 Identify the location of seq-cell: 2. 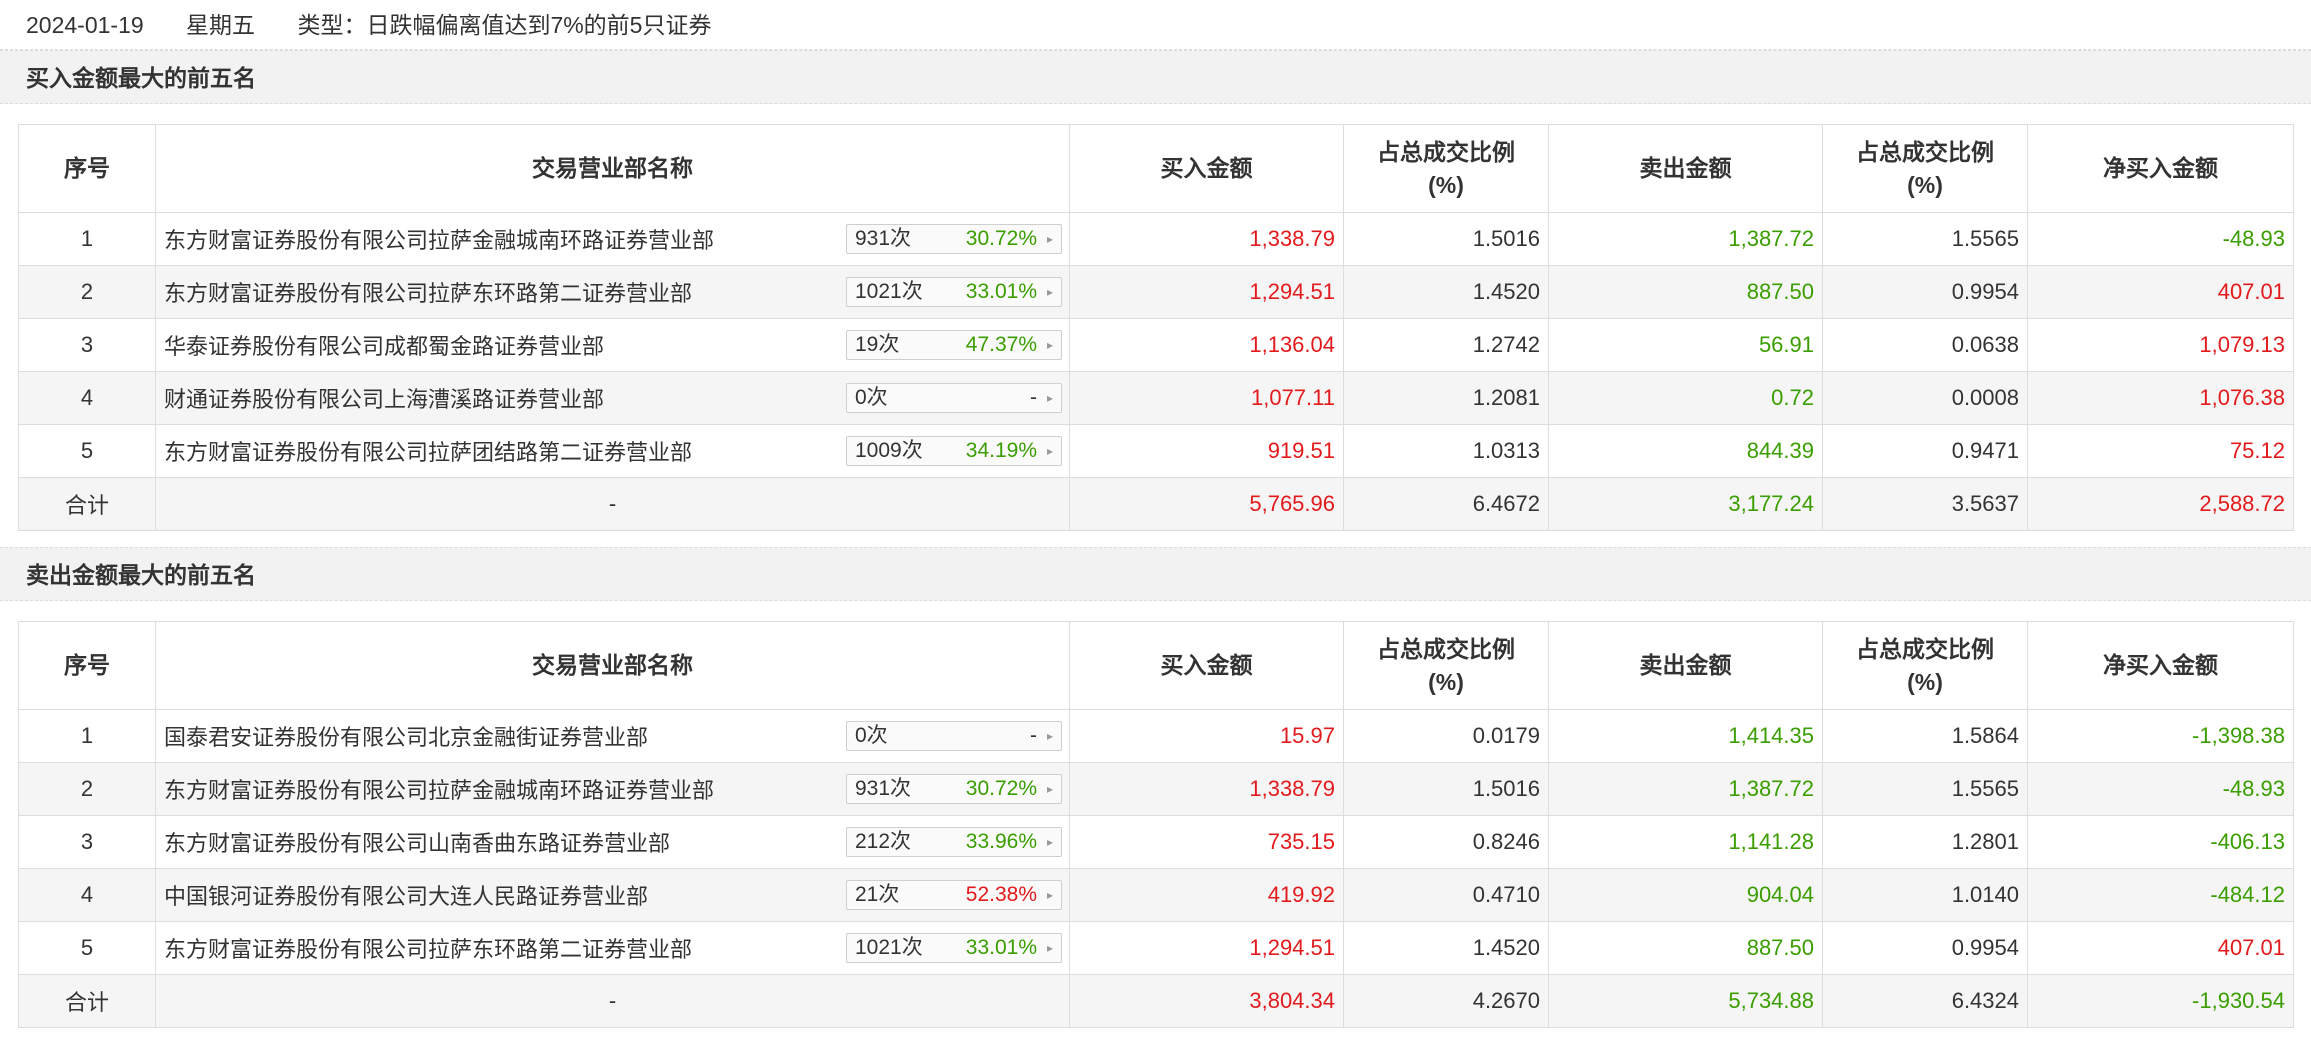
(87, 789).